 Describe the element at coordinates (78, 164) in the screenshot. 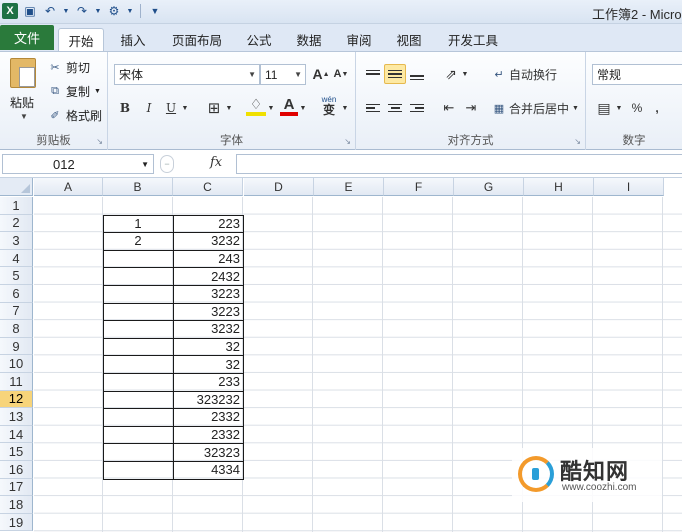

I see `name-box: 012 ▼` at that location.